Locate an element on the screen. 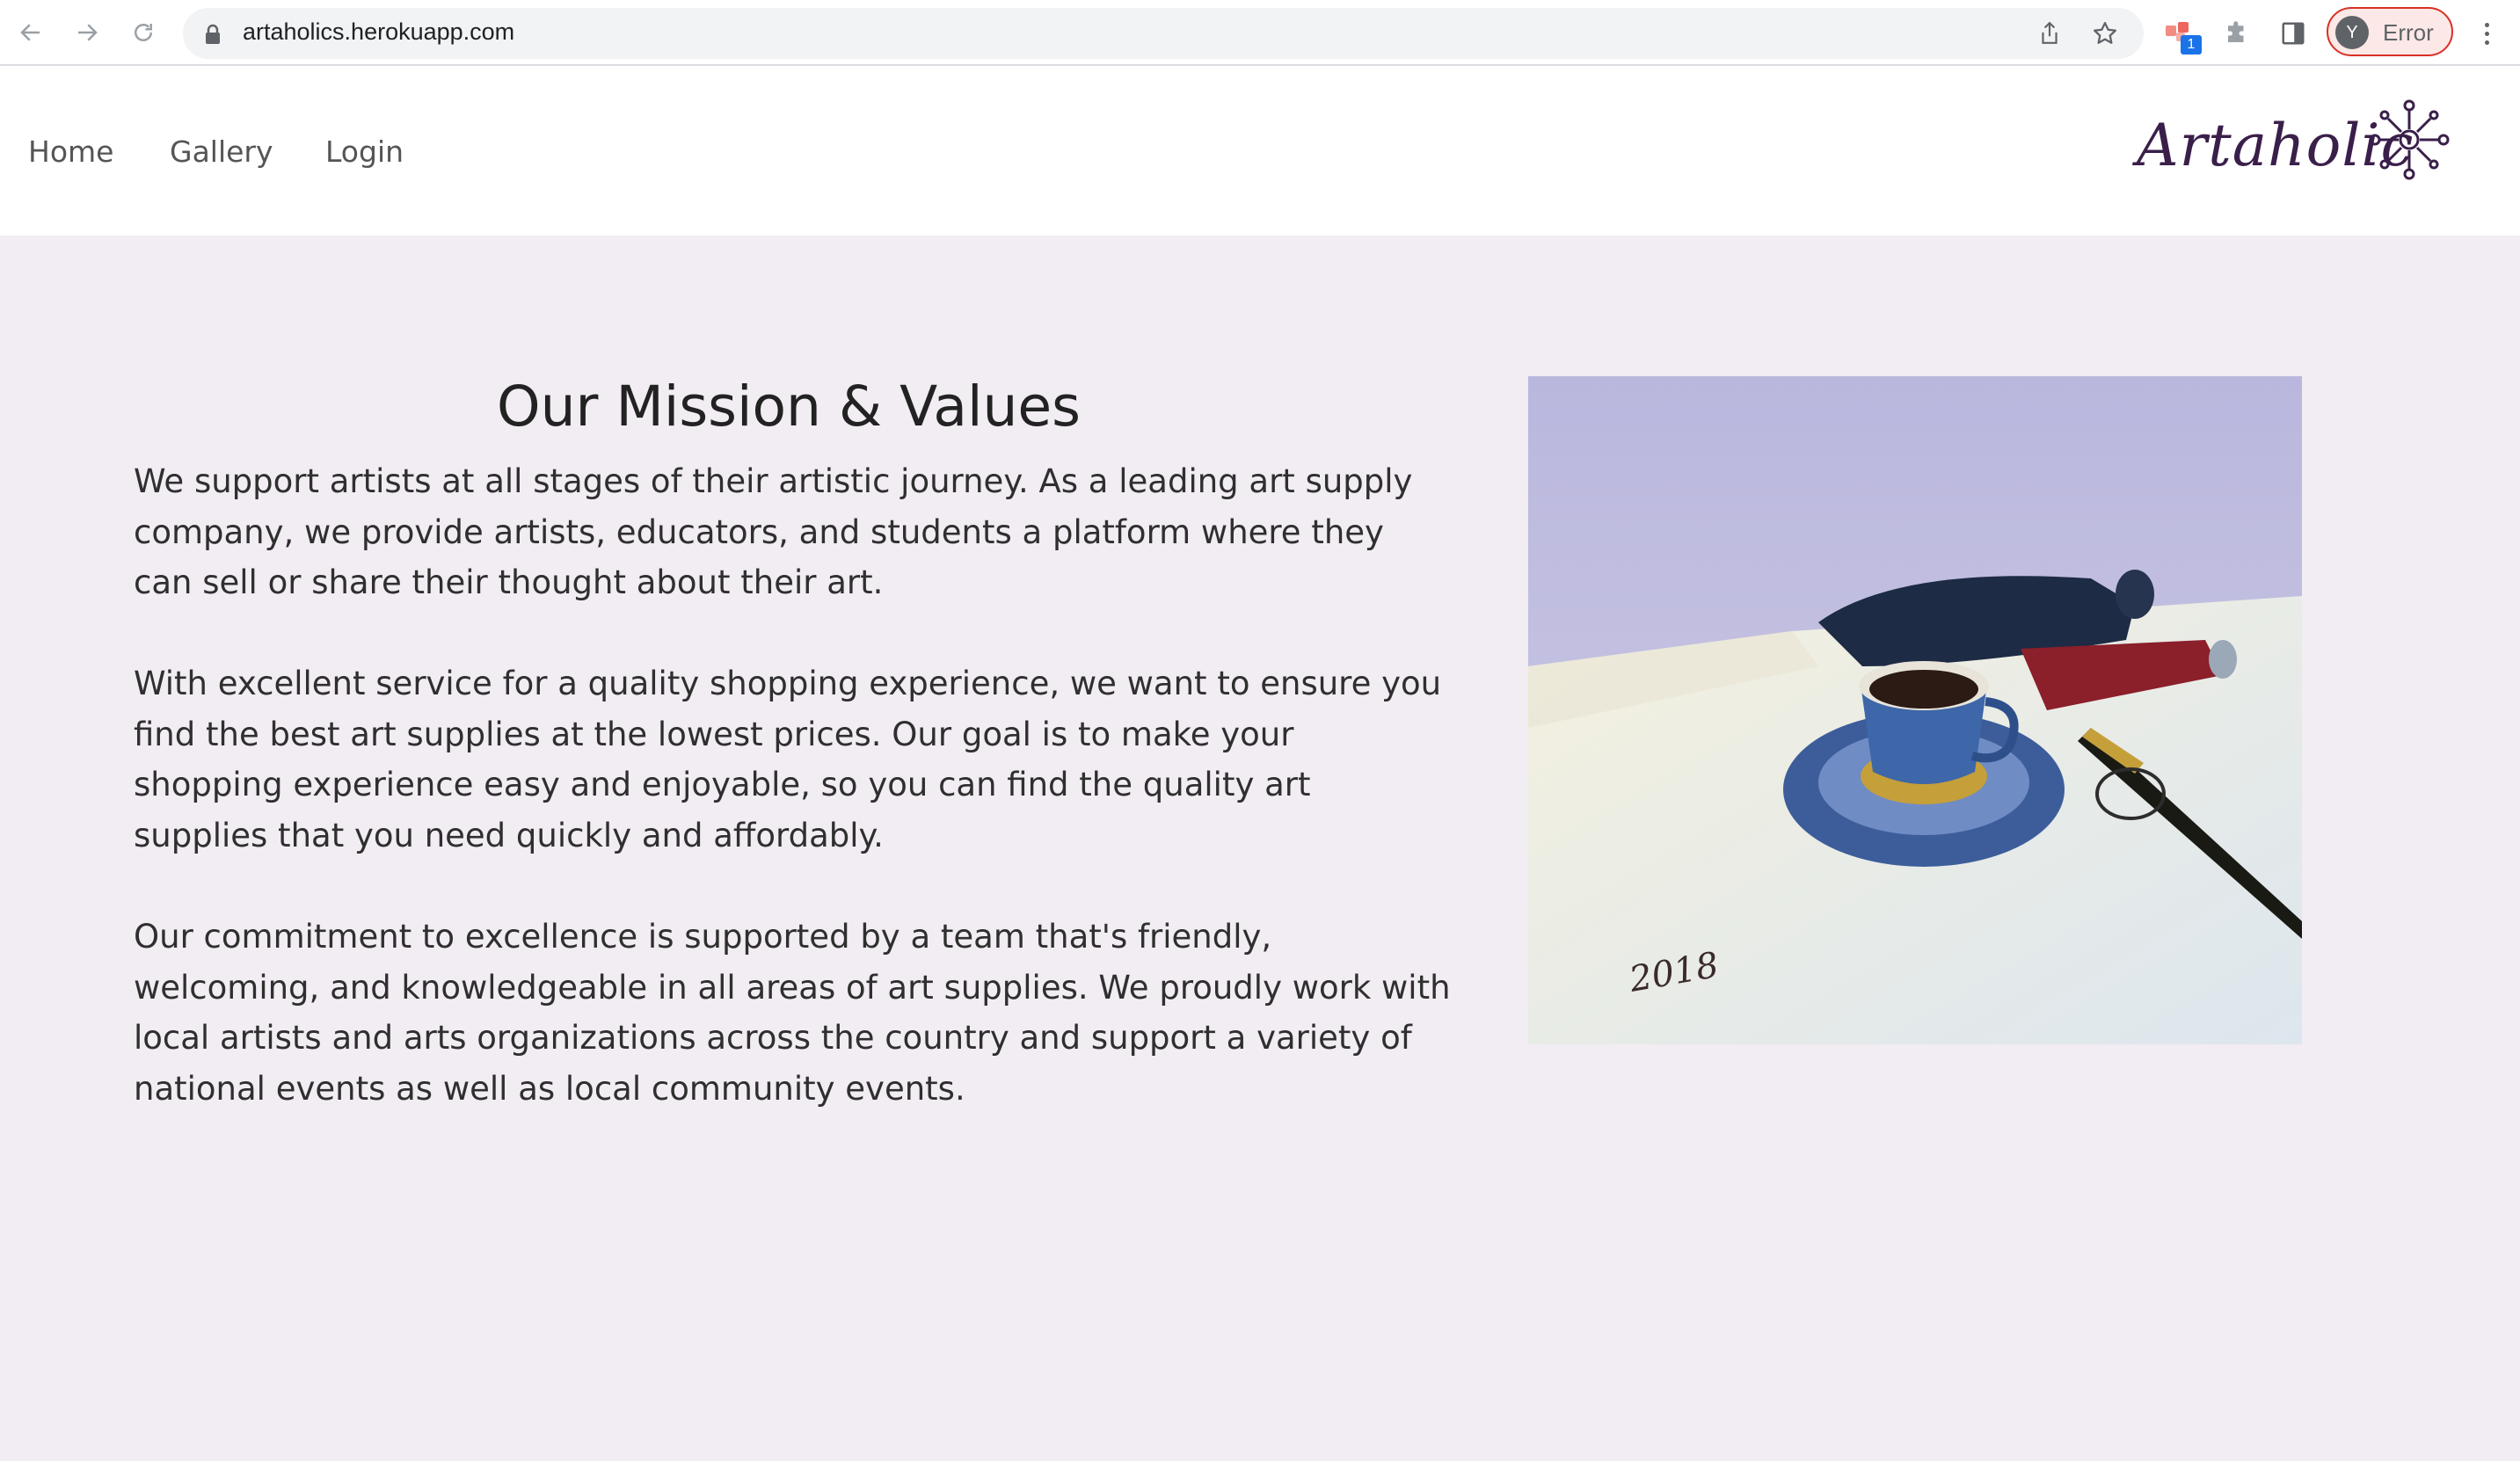 The width and height of the screenshot is (2520, 1461). painting-image: 2018 is located at coordinates (1915, 710).